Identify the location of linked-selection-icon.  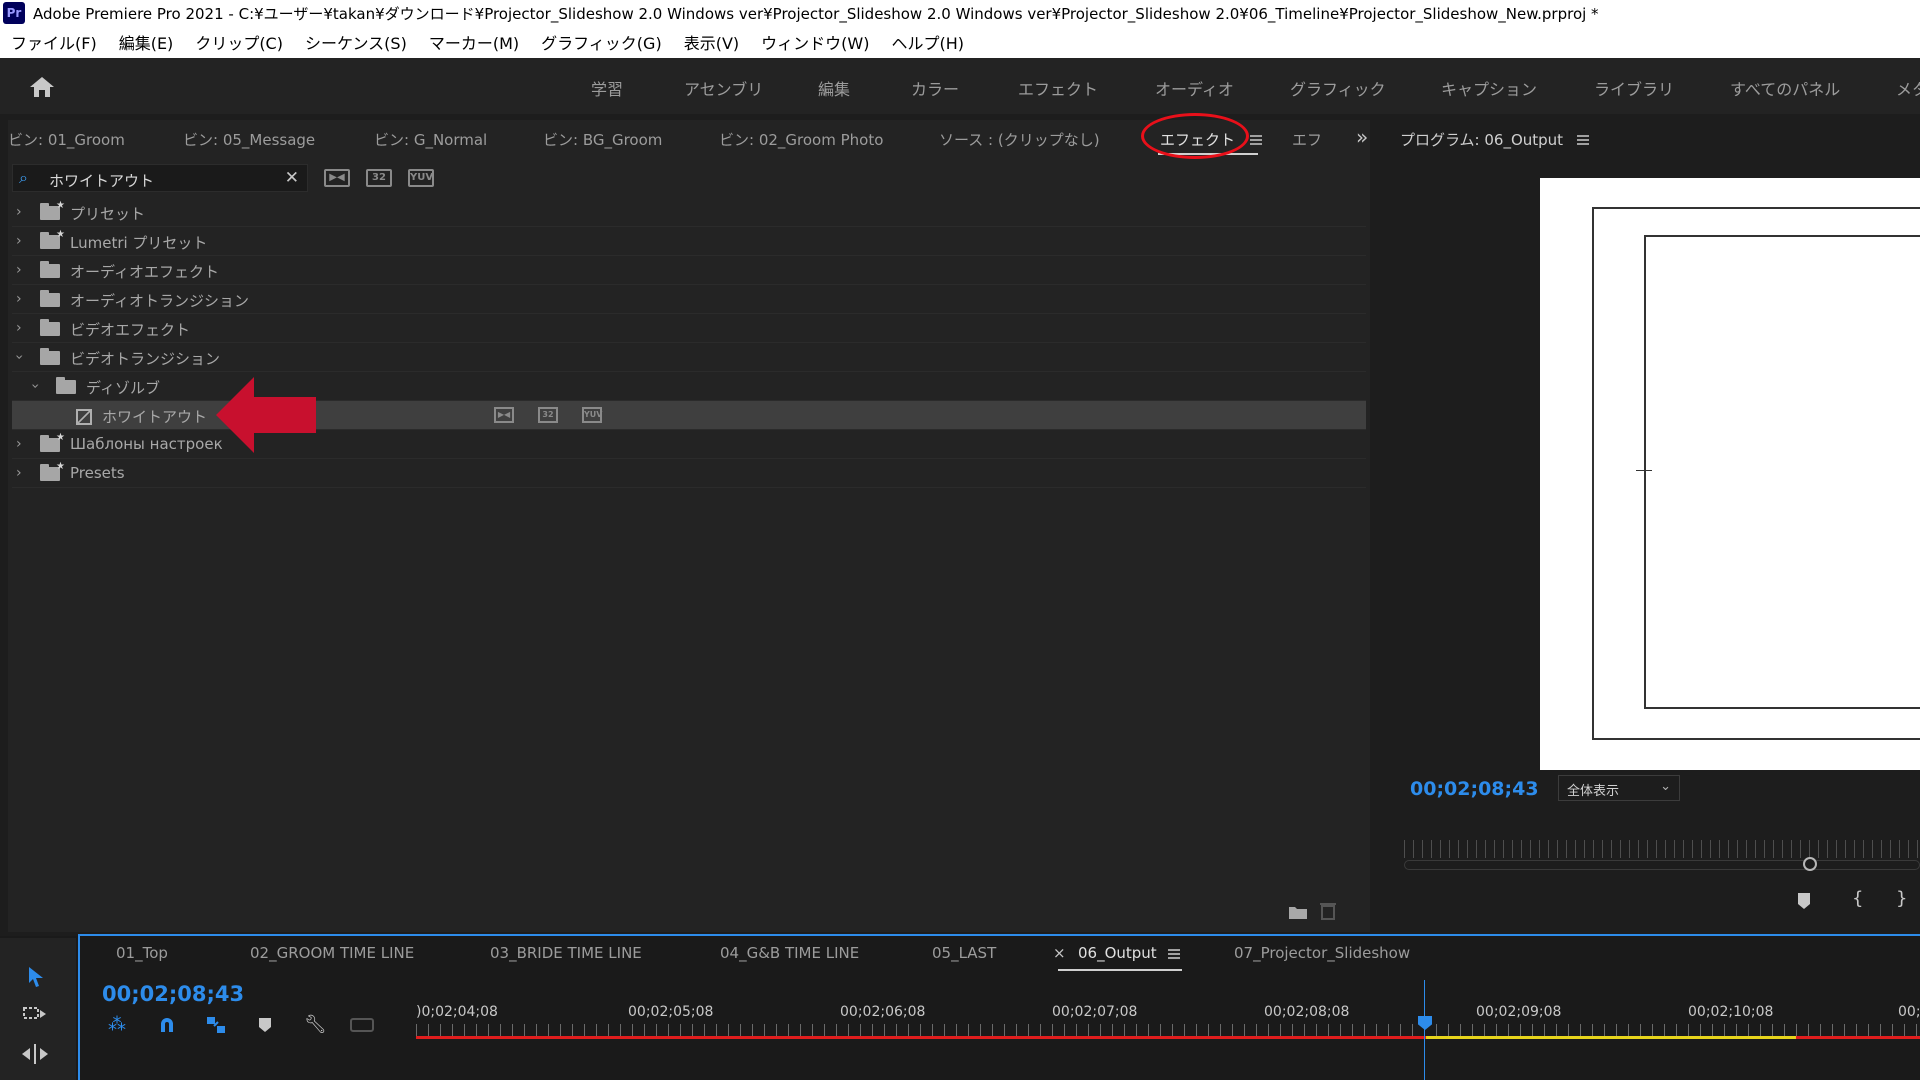
(216, 1025).